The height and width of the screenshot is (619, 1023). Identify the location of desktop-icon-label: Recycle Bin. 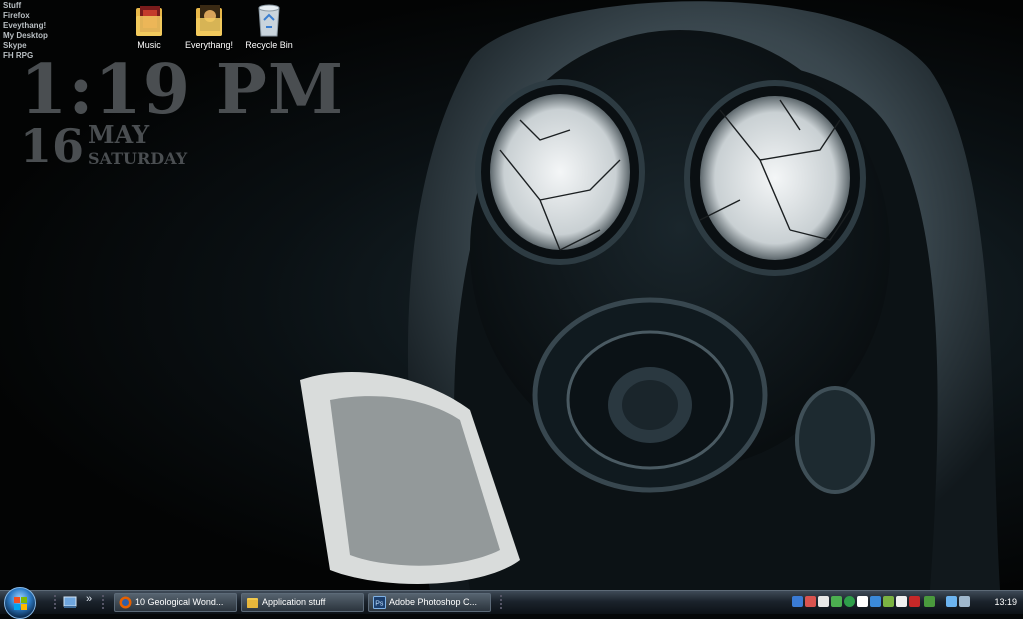
(269, 45).